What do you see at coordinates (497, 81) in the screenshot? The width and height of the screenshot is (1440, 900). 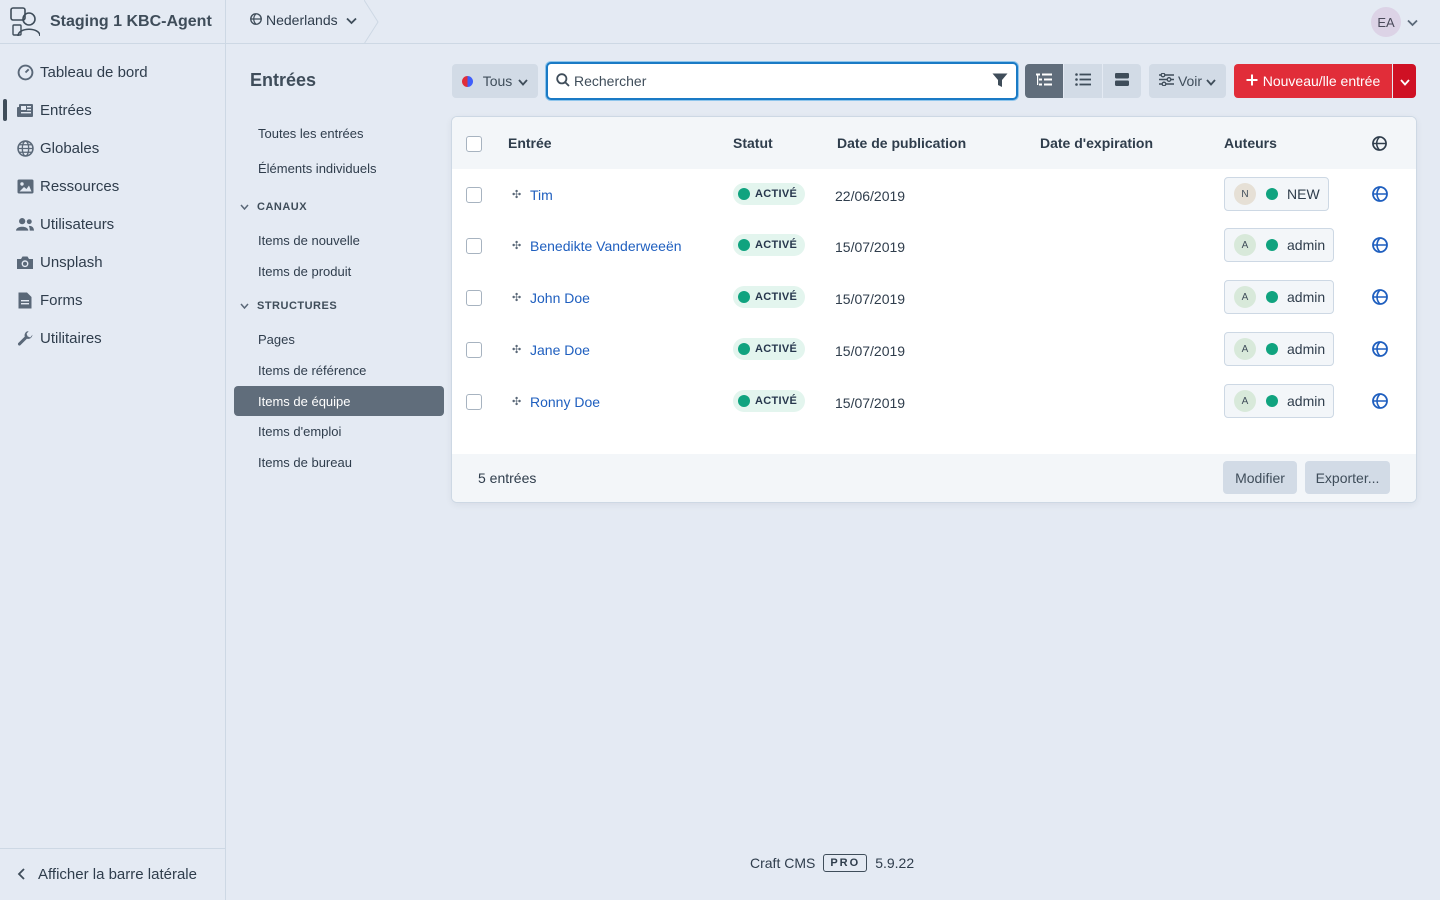 I see `status-filter-label: Tous` at bounding box center [497, 81].